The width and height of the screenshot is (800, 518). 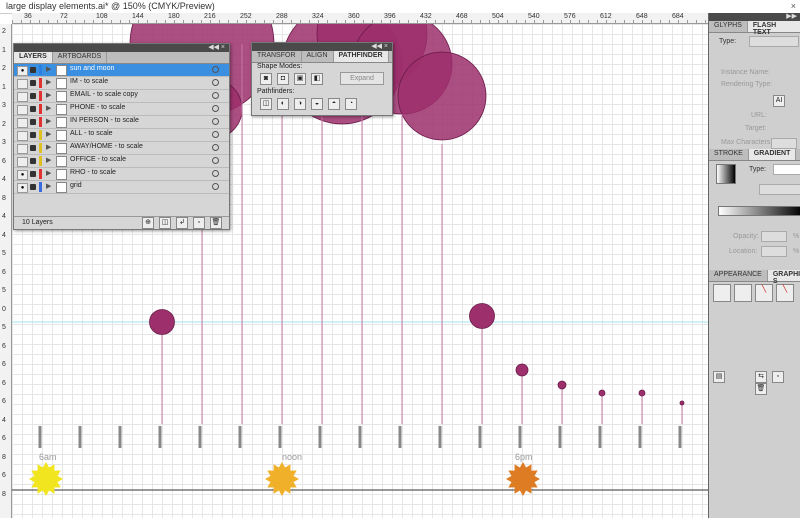 I want to click on type-select, so click(x=774, y=41).